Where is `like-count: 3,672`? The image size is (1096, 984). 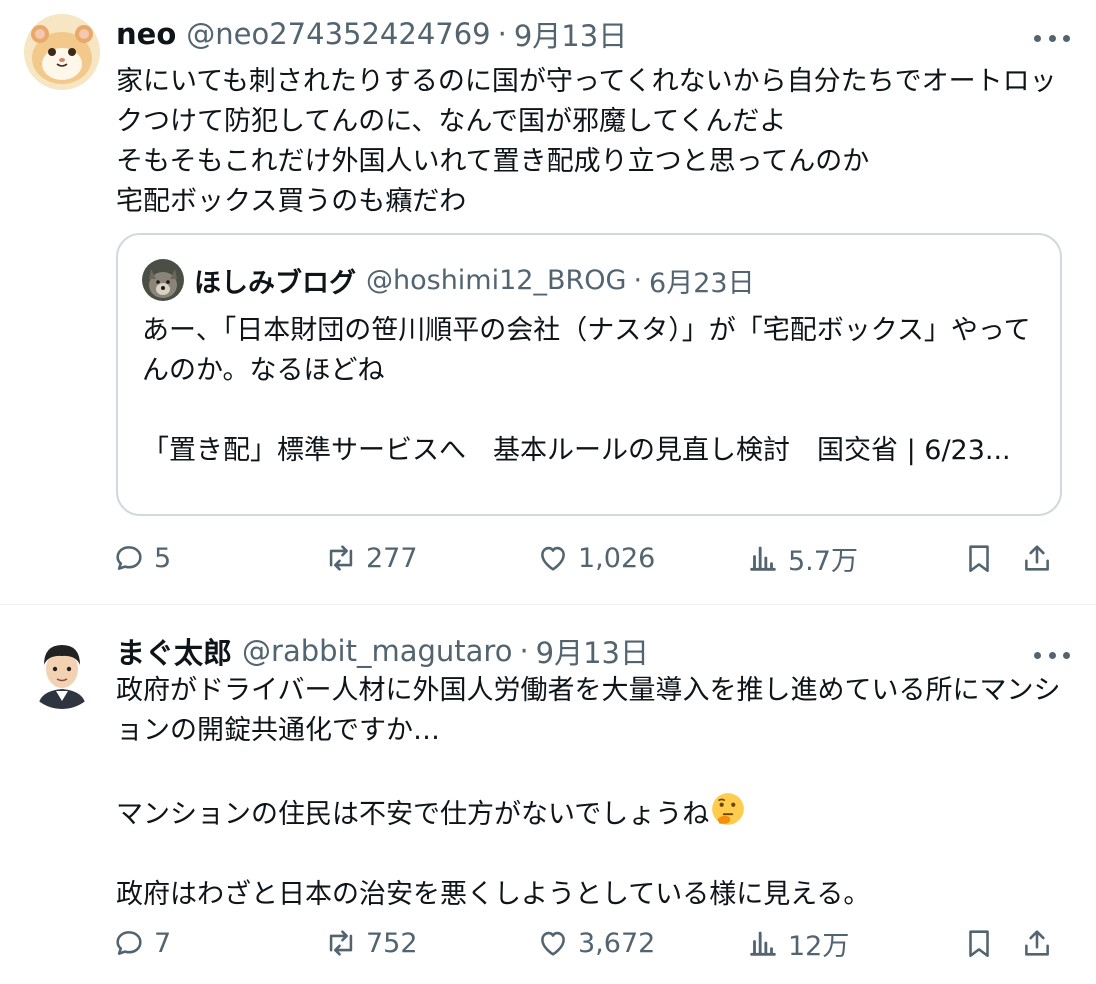
like-count: 3,672 is located at coordinates (617, 943).